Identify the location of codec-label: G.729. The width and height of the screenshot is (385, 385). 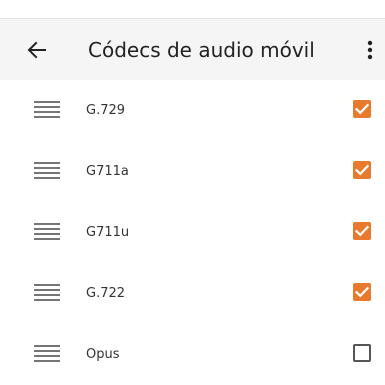
(106, 110).